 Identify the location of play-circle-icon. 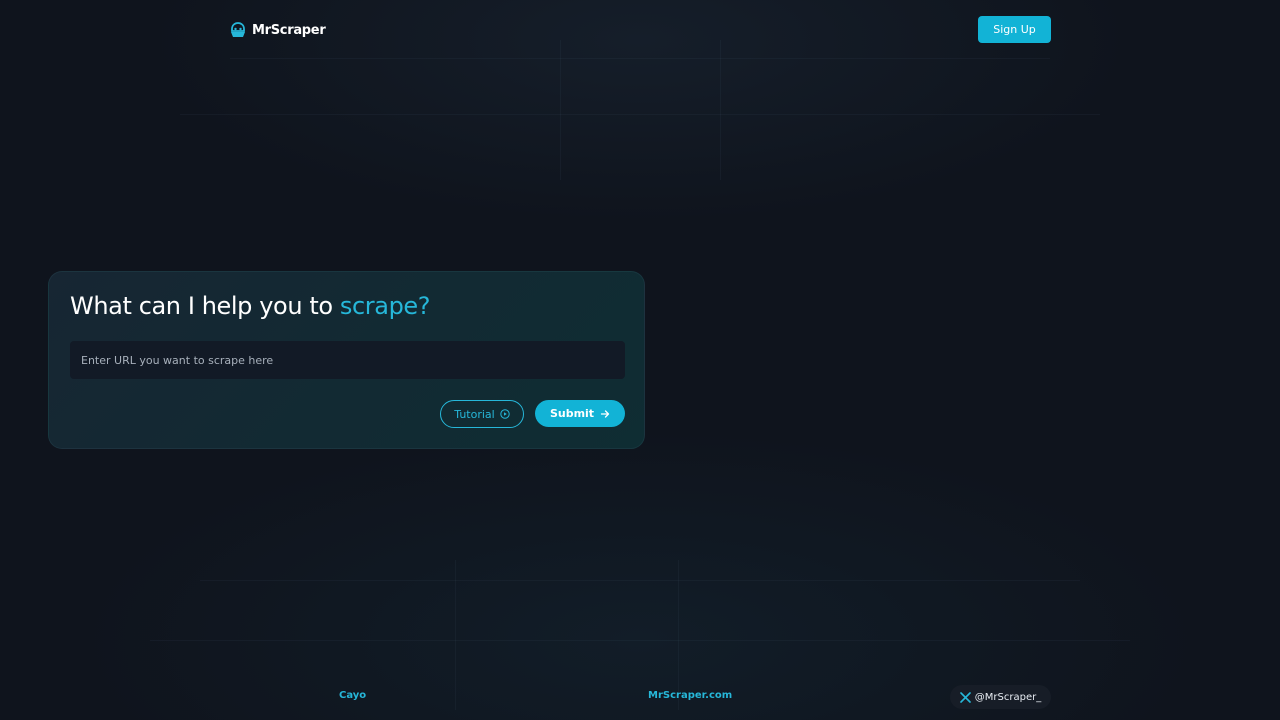
(505, 414).